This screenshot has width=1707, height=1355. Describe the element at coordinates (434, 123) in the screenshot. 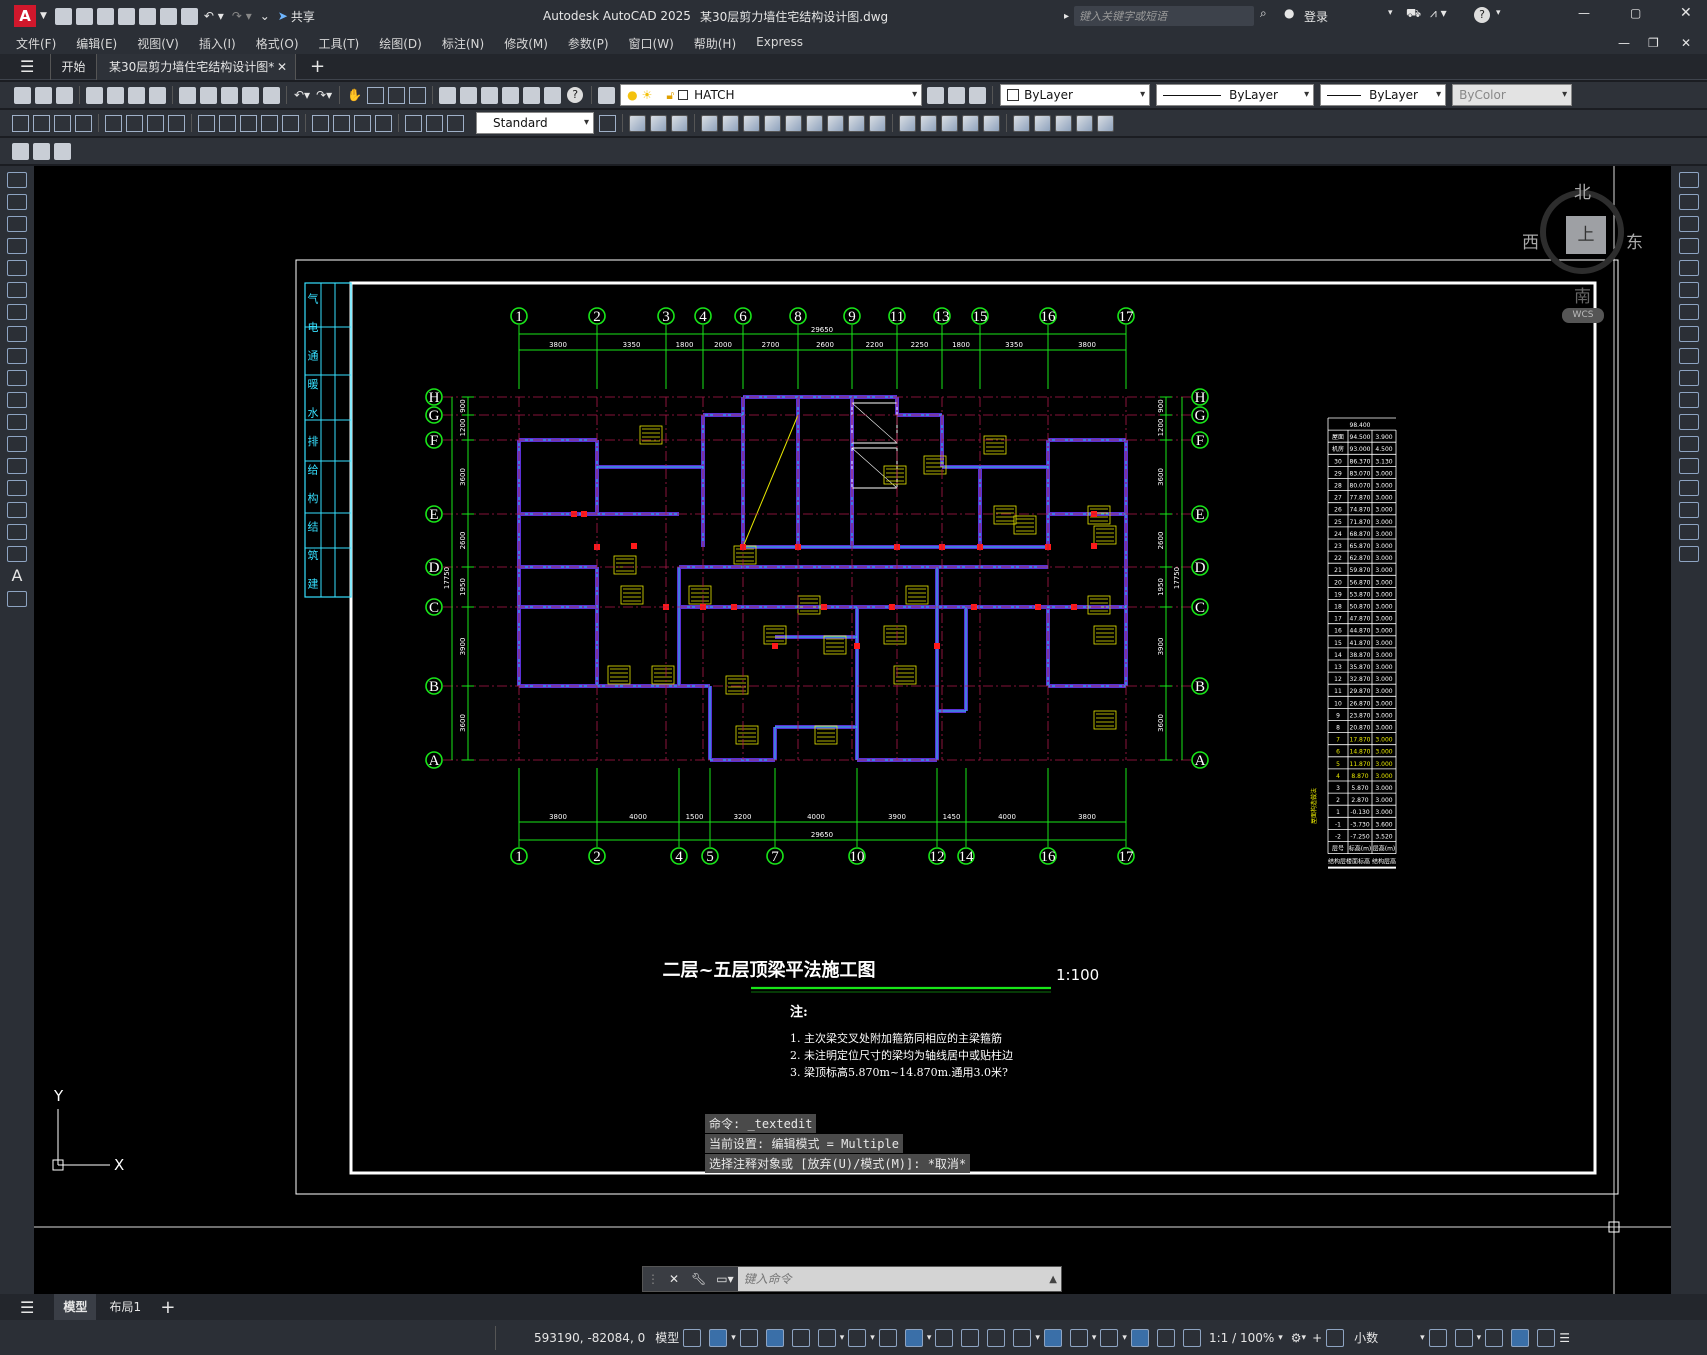

I see `dim-text-edit-icon` at that location.